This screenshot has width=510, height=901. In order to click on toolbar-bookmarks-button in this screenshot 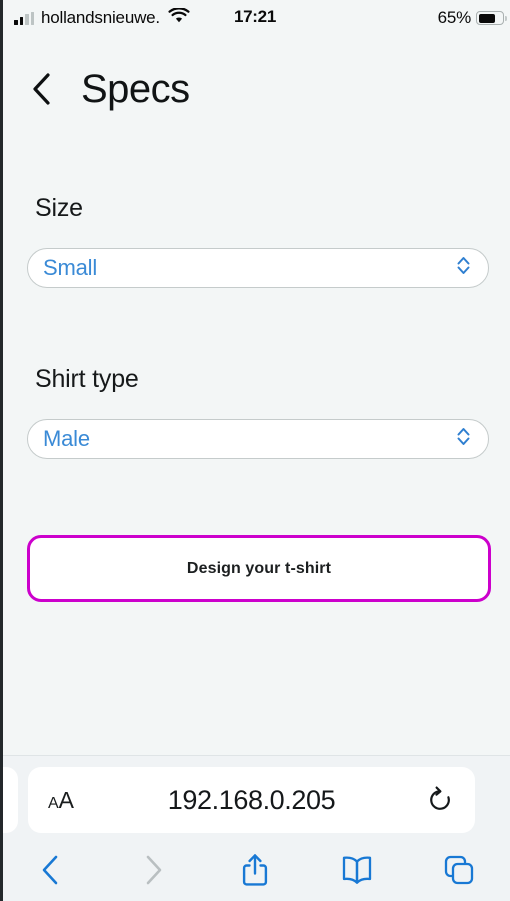, I will do `click(357, 872)`.